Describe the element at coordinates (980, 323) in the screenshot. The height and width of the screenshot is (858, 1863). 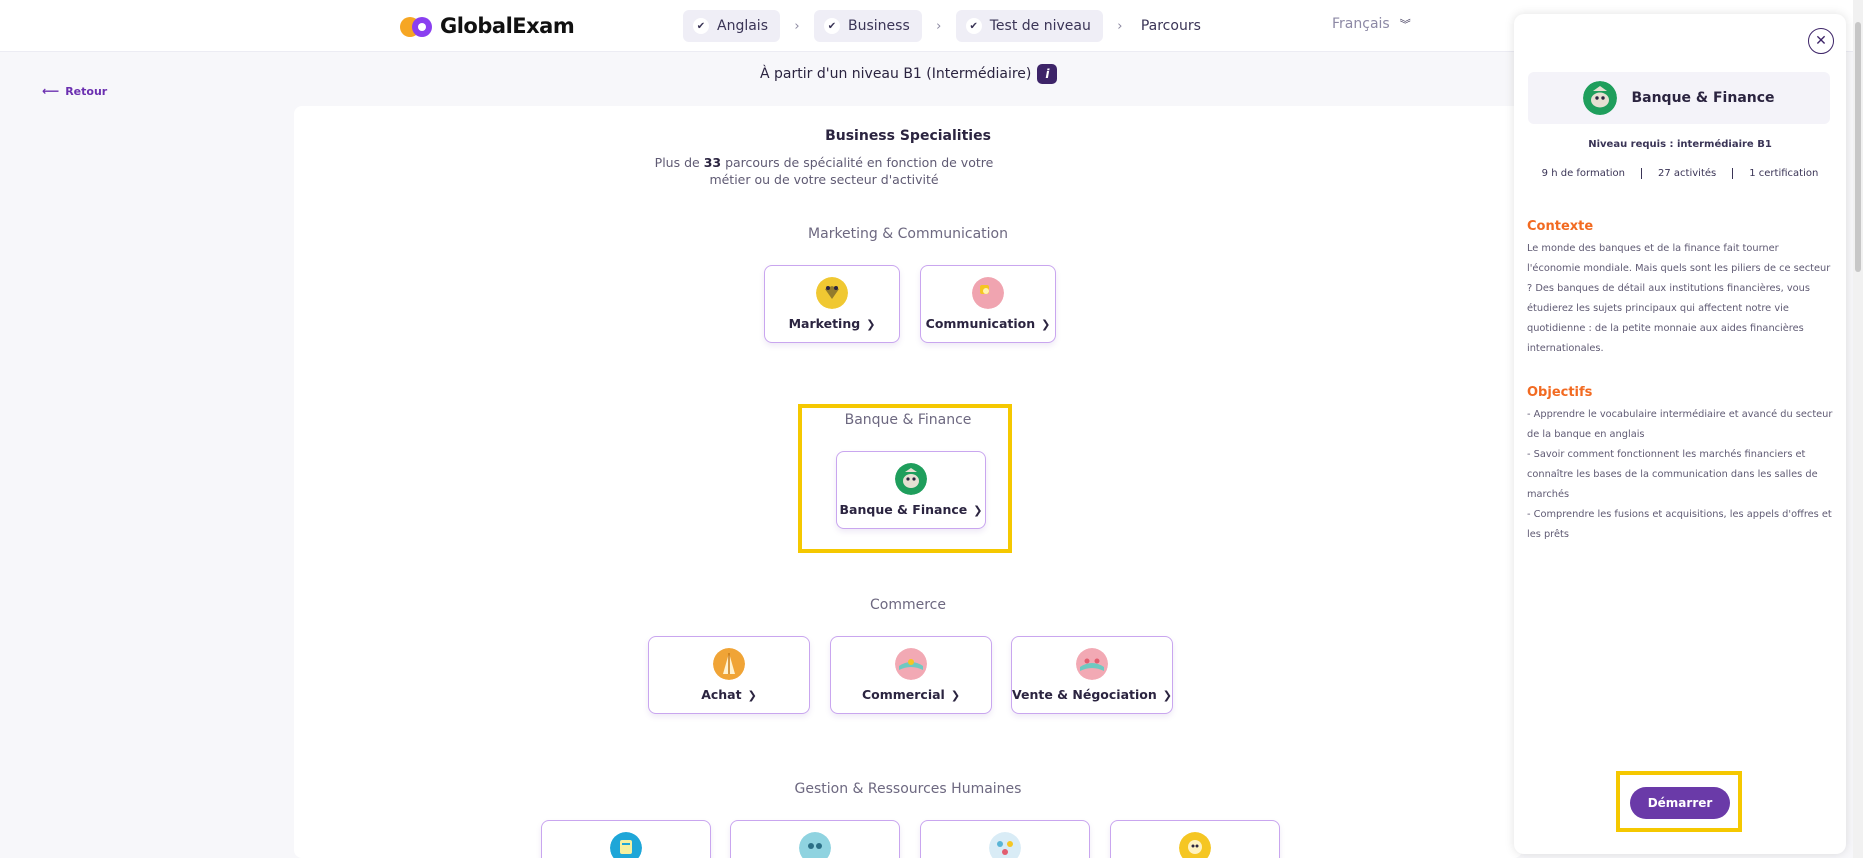
I see `card-label-text: Communication` at that location.